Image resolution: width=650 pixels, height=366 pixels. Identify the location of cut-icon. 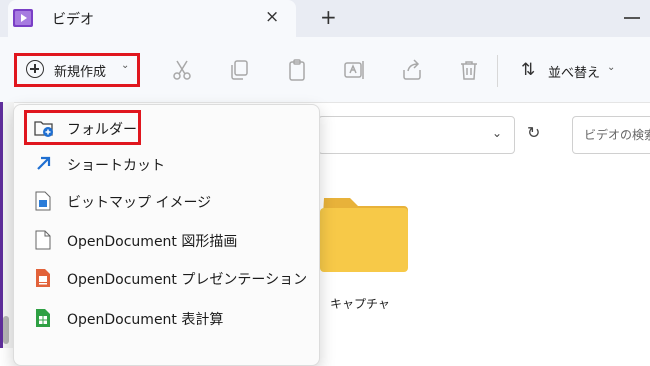
(182, 70).